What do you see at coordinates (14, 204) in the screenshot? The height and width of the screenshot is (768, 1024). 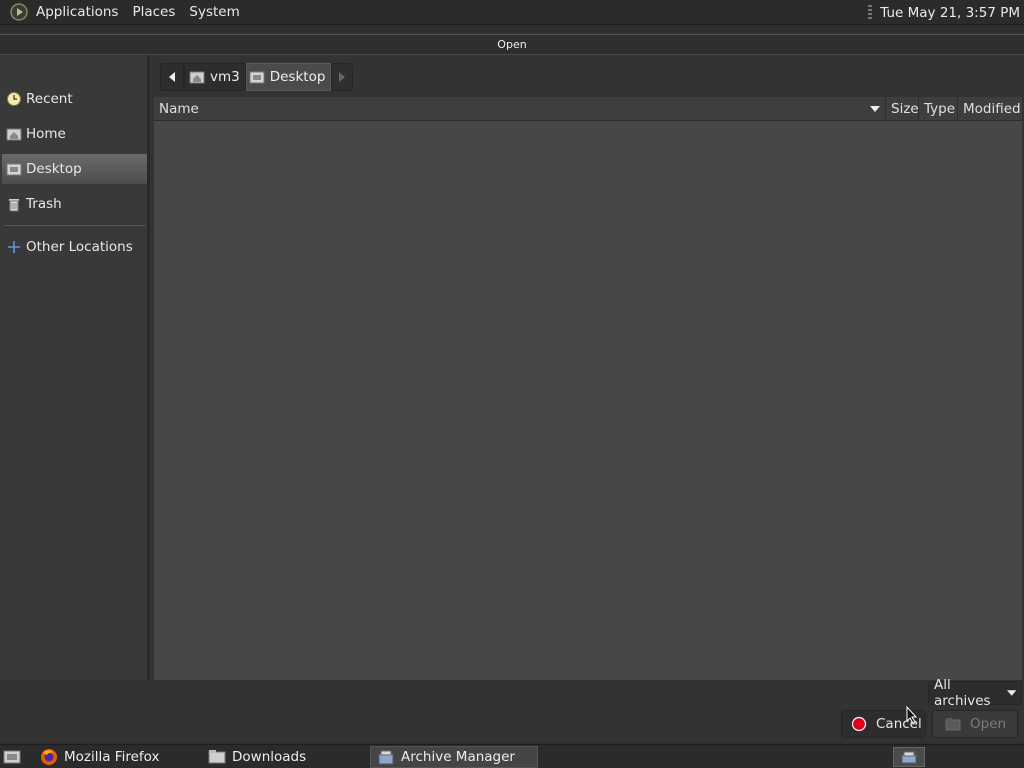 I see `trash-icon` at bounding box center [14, 204].